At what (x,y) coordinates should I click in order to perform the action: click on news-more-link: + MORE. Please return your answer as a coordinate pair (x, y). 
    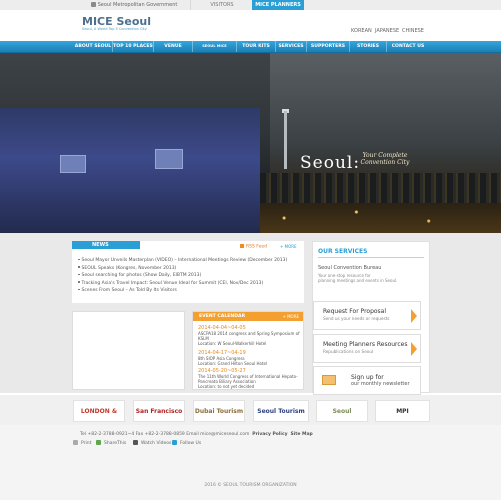
    Looking at the image, I should click on (288, 246).